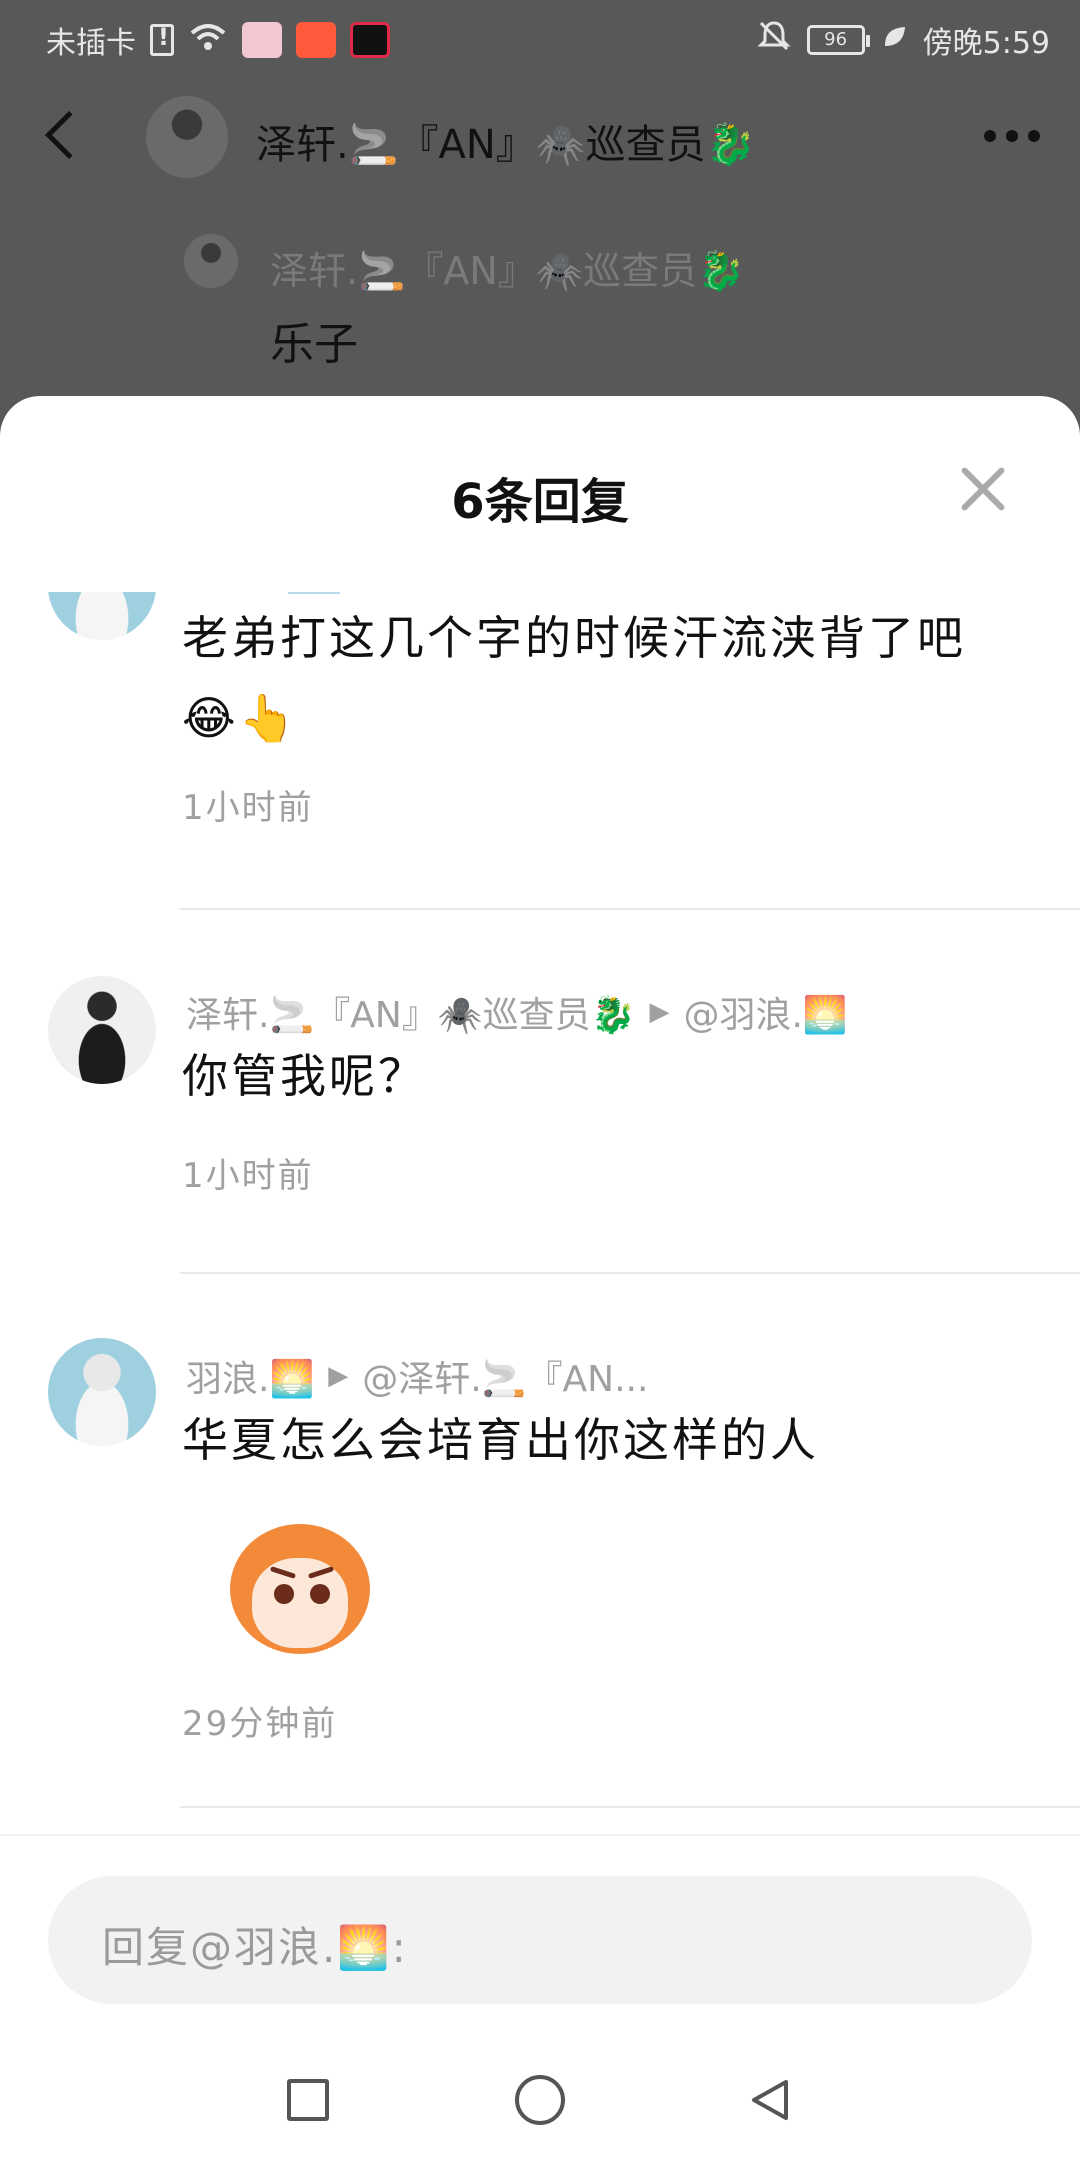 Image resolution: width=1080 pixels, height=2160 pixels. Describe the element at coordinates (300, 1589) in the screenshot. I see `angry-face-sticker` at that location.